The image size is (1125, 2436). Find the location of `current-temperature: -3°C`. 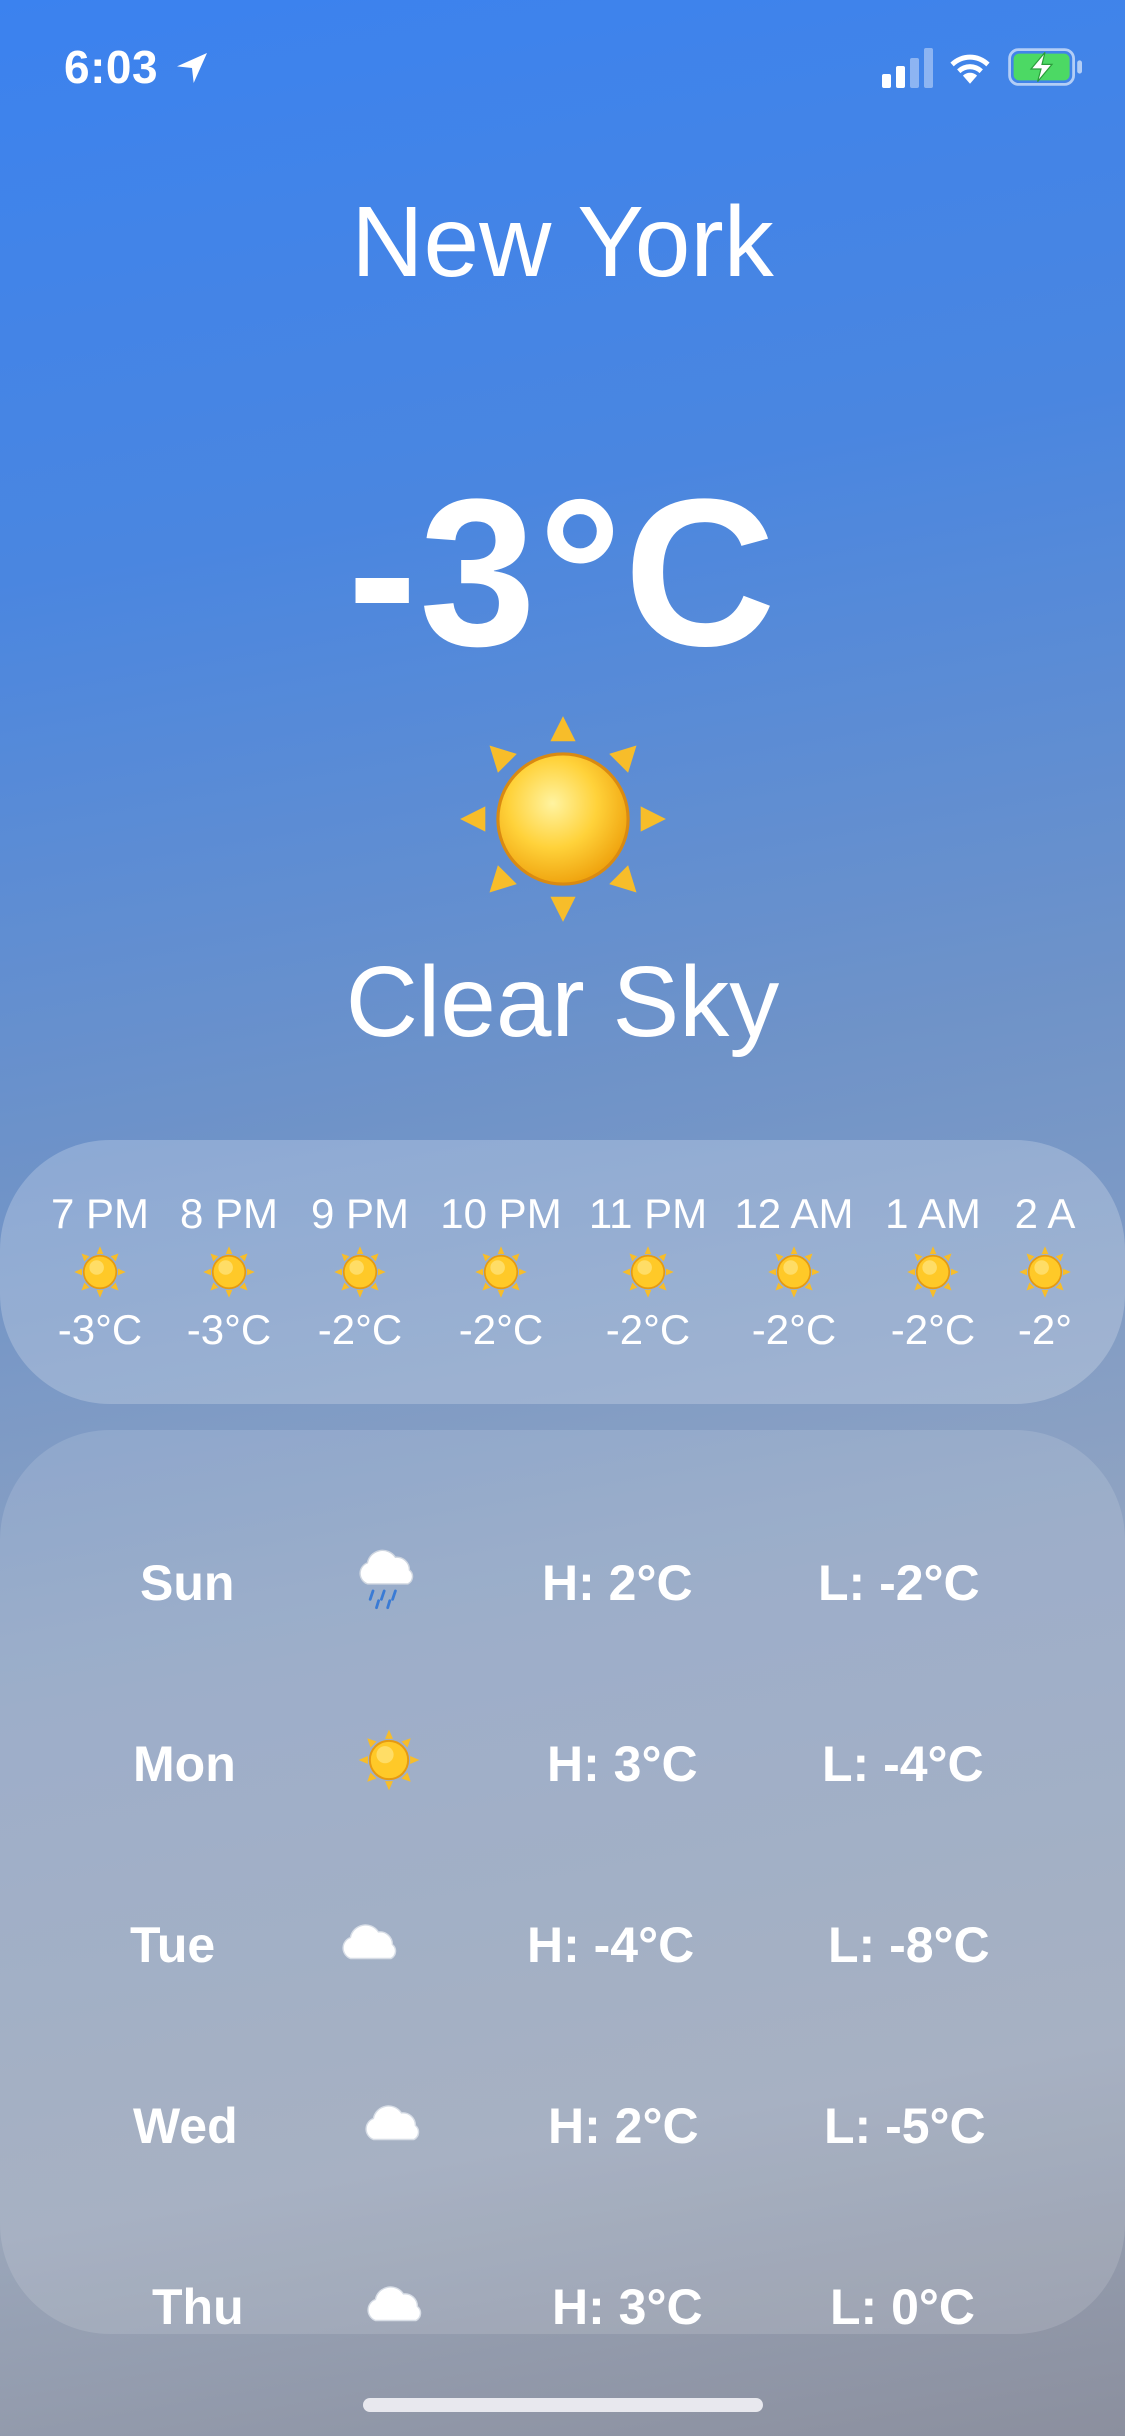

current-temperature: -3°C is located at coordinates (562, 572).